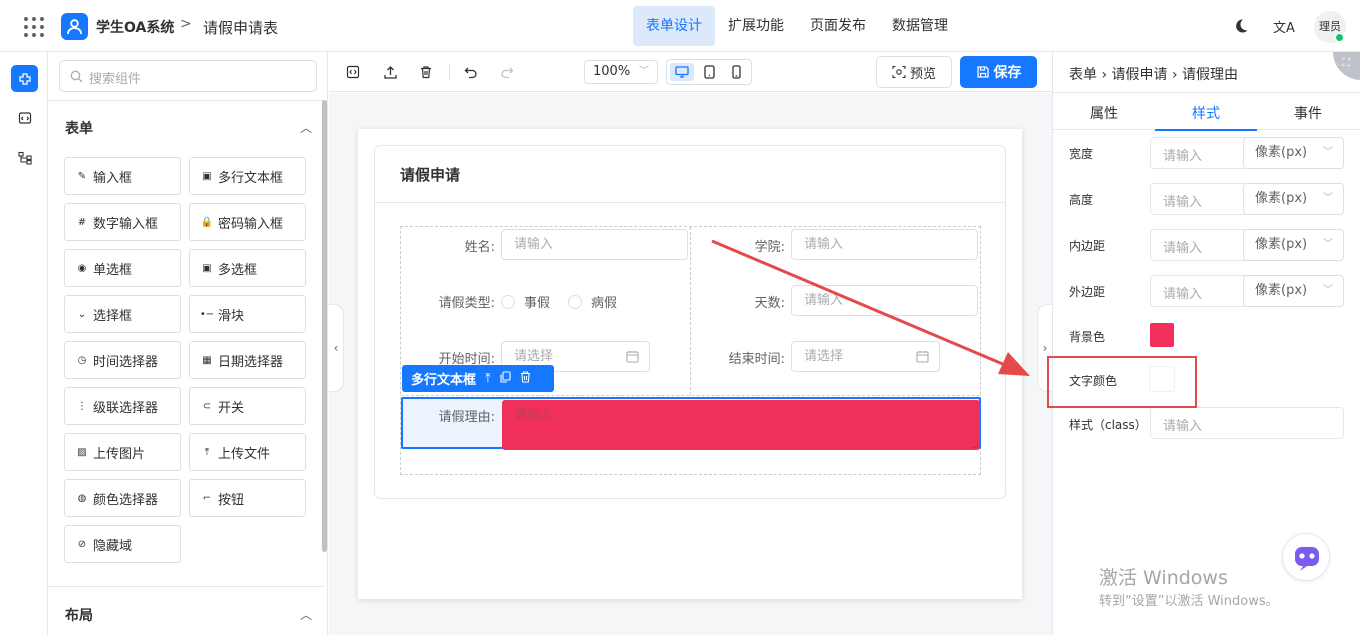 This screenshot has height=635, width=1360. Describe the element at coordinates (82, 360) in the screenshot. I see `clock-icon: ◷` at that location.